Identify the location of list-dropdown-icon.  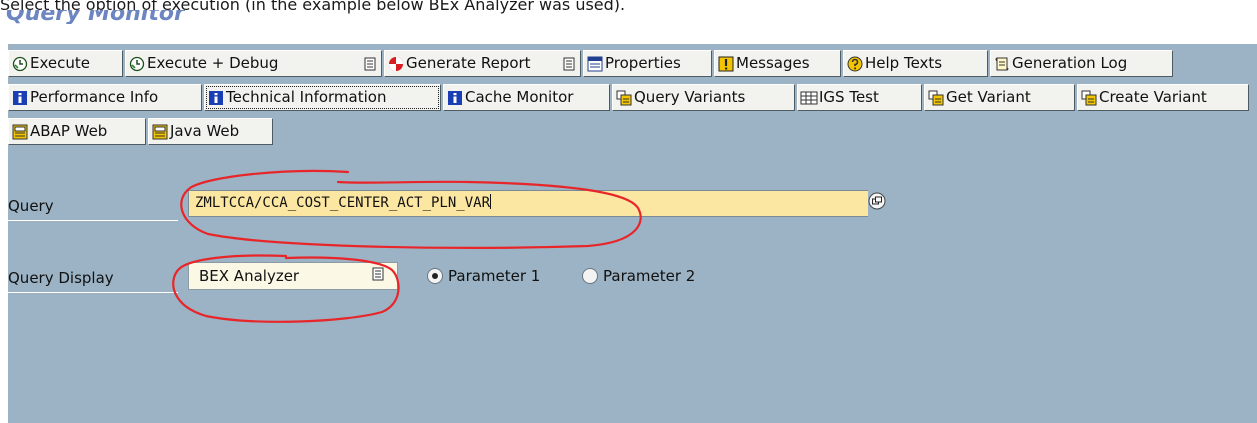
(378, 276).